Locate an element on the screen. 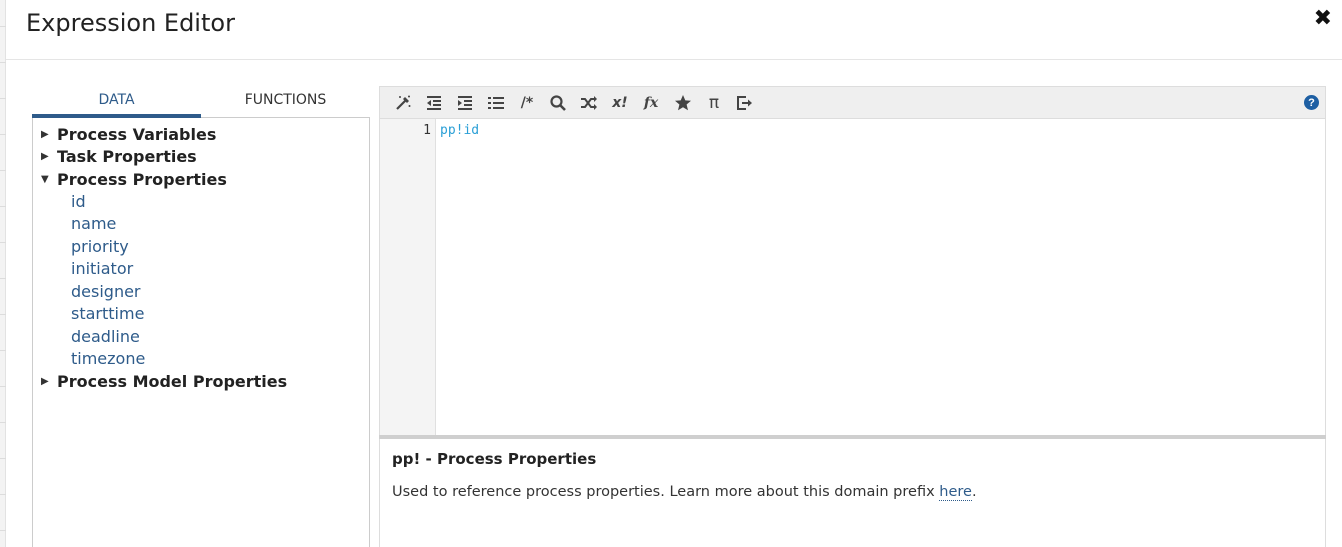 The image size is (1342, 547). tree-node-label: Task Properties is located at coordinates (127, 157).